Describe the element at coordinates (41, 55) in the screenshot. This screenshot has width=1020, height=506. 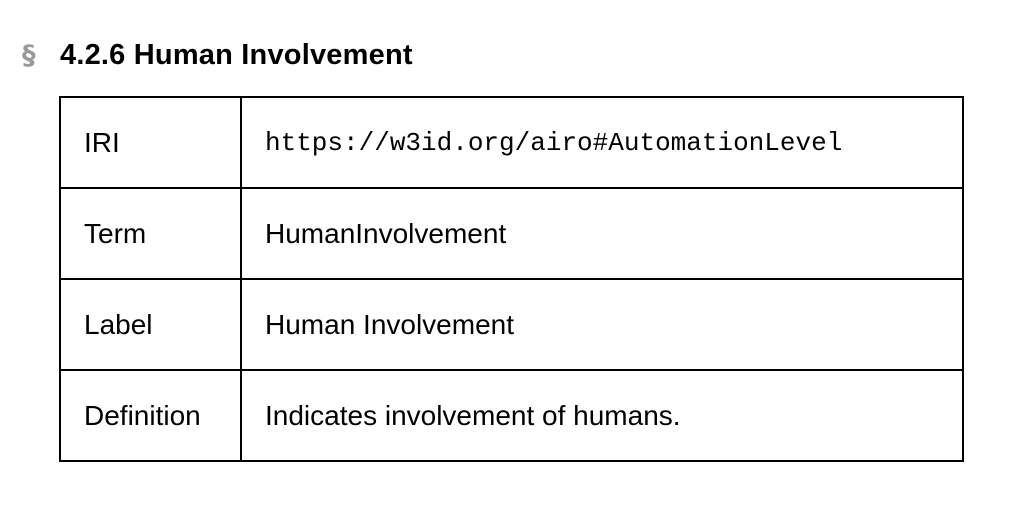
I see `section-anchor-link: §` at that location.